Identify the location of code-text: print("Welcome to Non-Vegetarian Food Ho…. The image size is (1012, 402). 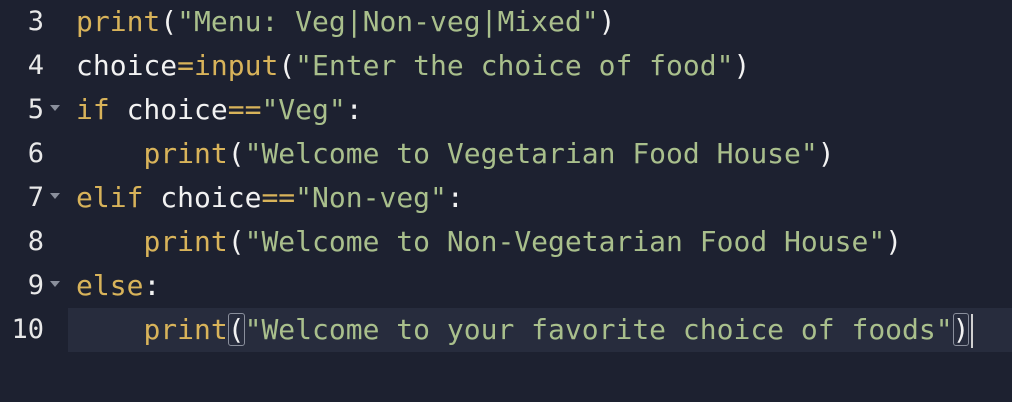
(489, 242).